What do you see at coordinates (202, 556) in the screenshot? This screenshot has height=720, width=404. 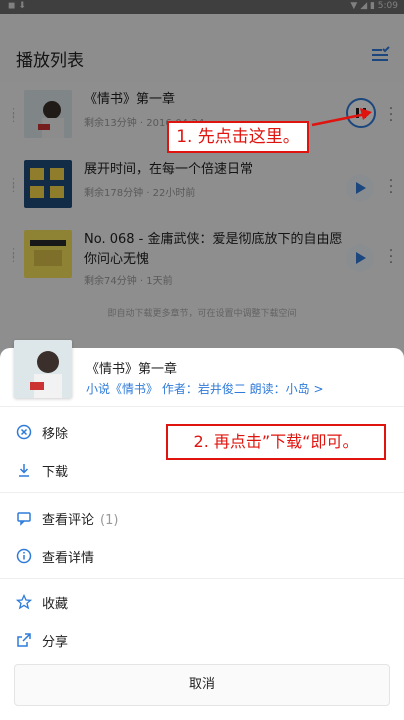 I see `view-details-menu-item: 查看详情` at bounding box center [202, 556].